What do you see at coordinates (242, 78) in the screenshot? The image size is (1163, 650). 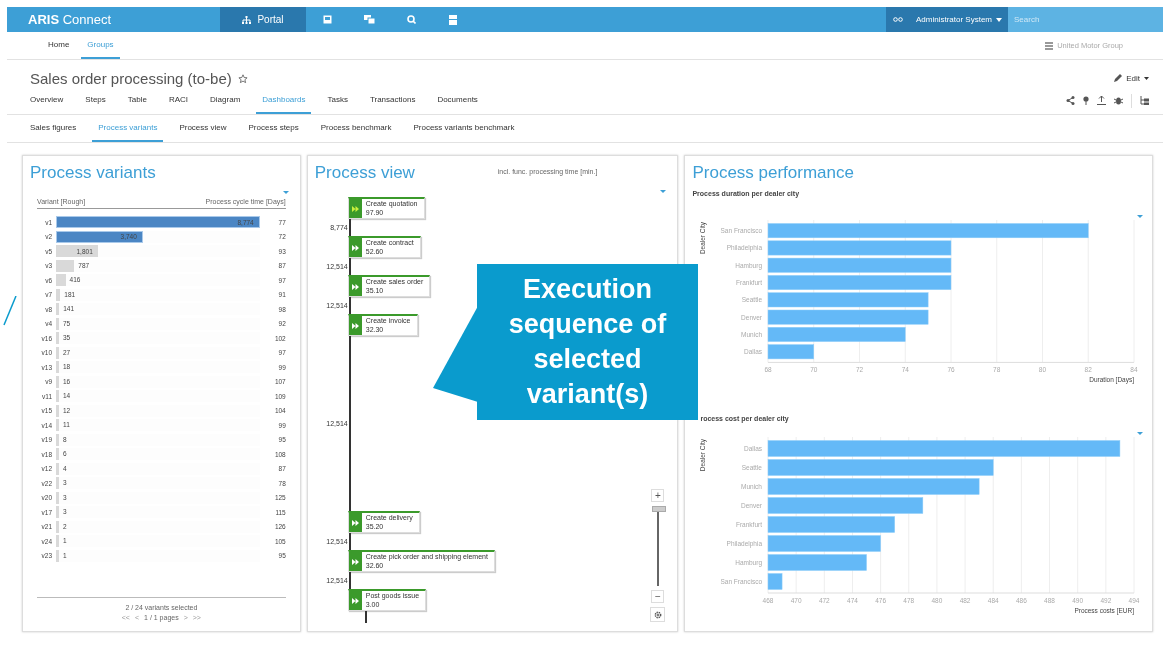 I see `star-icon` at bounding box center [242, 78].